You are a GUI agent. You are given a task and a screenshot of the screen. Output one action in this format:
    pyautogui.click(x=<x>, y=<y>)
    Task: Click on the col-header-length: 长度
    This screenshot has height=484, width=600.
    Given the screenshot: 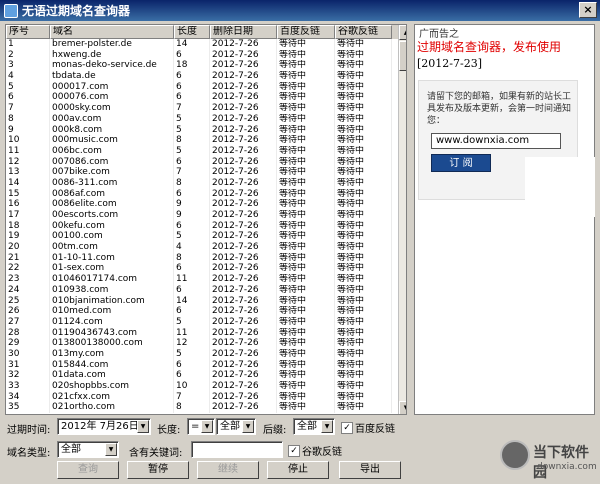 What is the action you would take?
    pyautogui.click(x=192, y=32)
    